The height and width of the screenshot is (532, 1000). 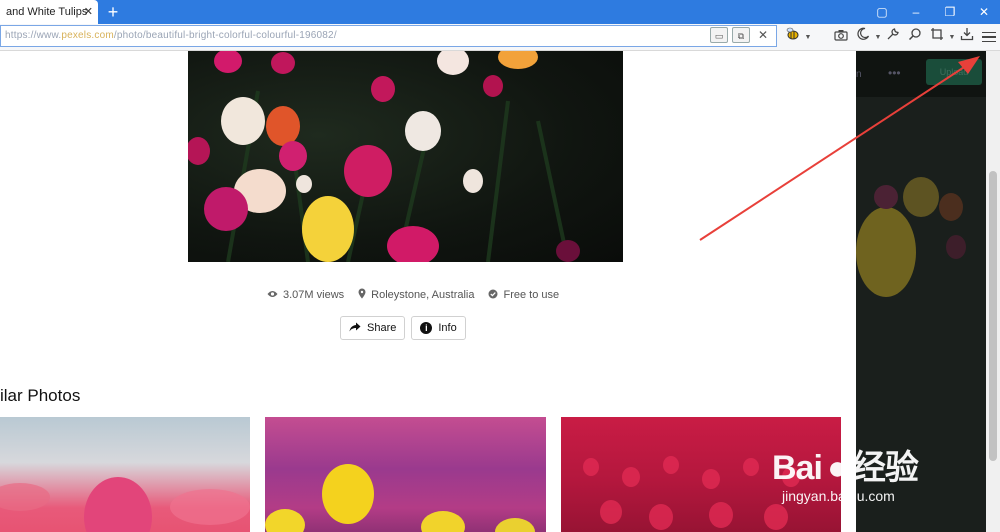 I want to click on baidu-watermark: Bai ● 经验 jingyan.baidu.com, so click(x=882, y=470).